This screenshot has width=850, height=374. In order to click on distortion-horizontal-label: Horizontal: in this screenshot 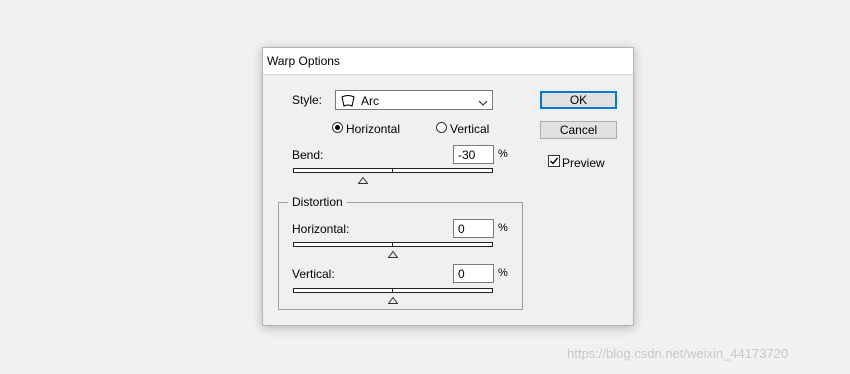, I will do `click(321, 229)`.